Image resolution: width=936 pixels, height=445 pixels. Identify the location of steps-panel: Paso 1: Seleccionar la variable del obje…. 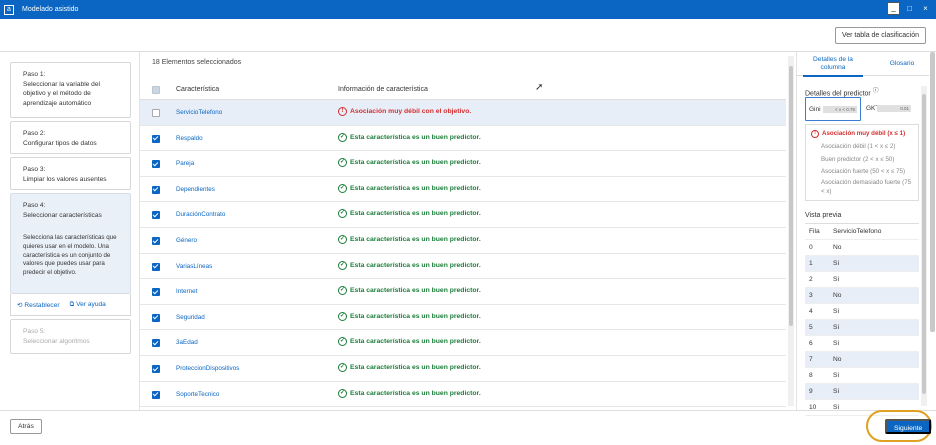
(70, 231).